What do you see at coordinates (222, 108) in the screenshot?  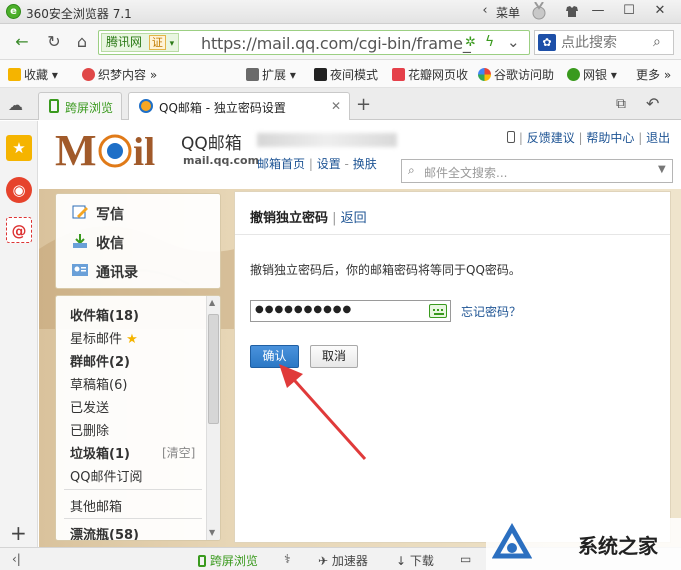 I see `tab-label: QQ邮箱 - 独立密码设置` at bounding box center [222, 108].